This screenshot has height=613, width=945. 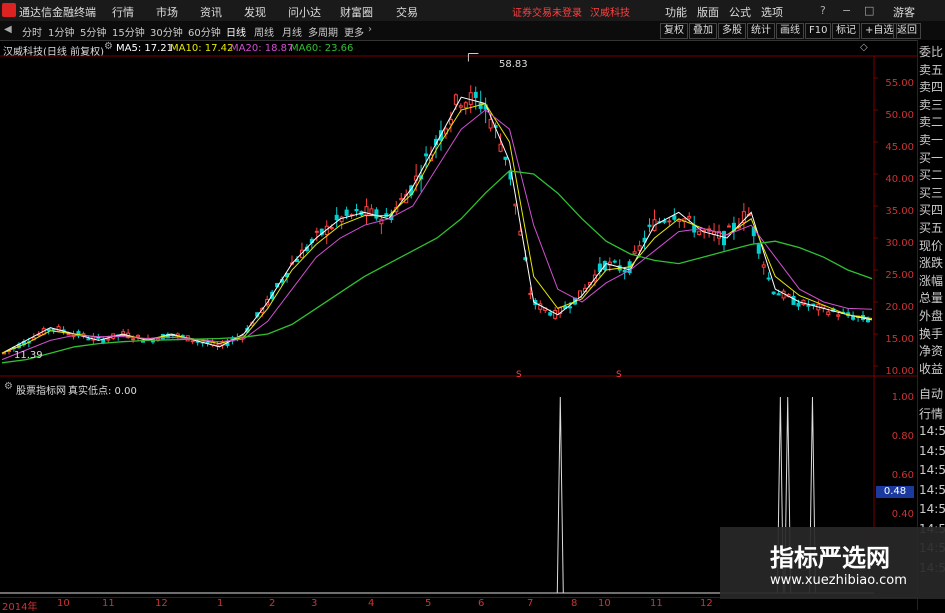 I want to click on side-panel-label: 涨跌, so click(x=931, y=263).